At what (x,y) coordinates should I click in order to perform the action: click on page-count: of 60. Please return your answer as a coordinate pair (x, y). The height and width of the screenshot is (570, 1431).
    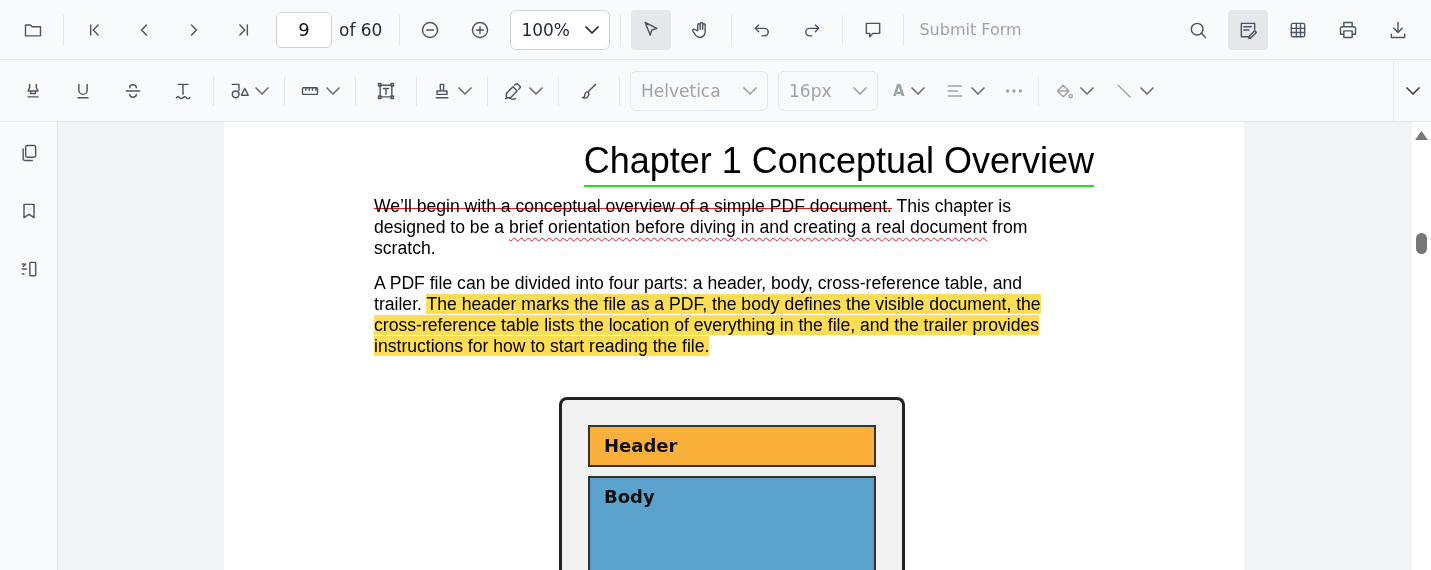
    Looking at the image, I should click on (361, 29).